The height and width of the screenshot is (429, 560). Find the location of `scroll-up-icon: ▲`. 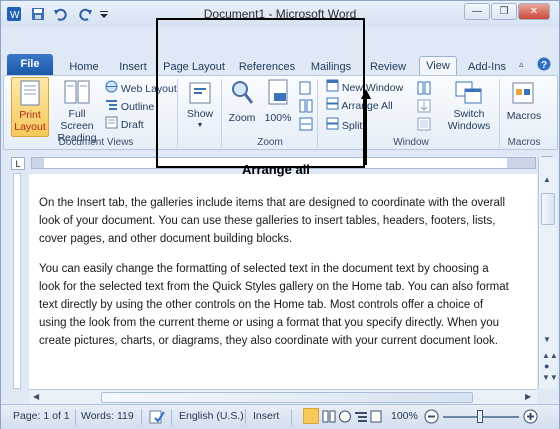

scroll-up-icon: ▲ is located at coordinates (547, 179).